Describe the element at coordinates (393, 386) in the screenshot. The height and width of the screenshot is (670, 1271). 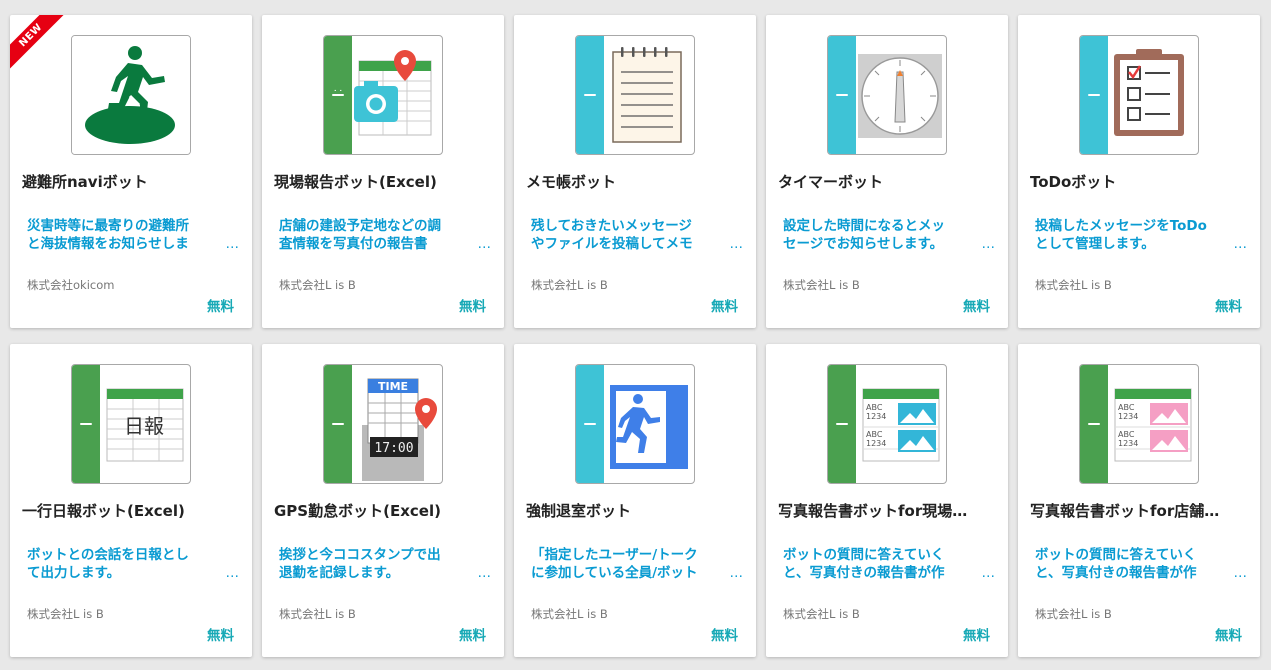
I see `svg-text: TIME` at that location.